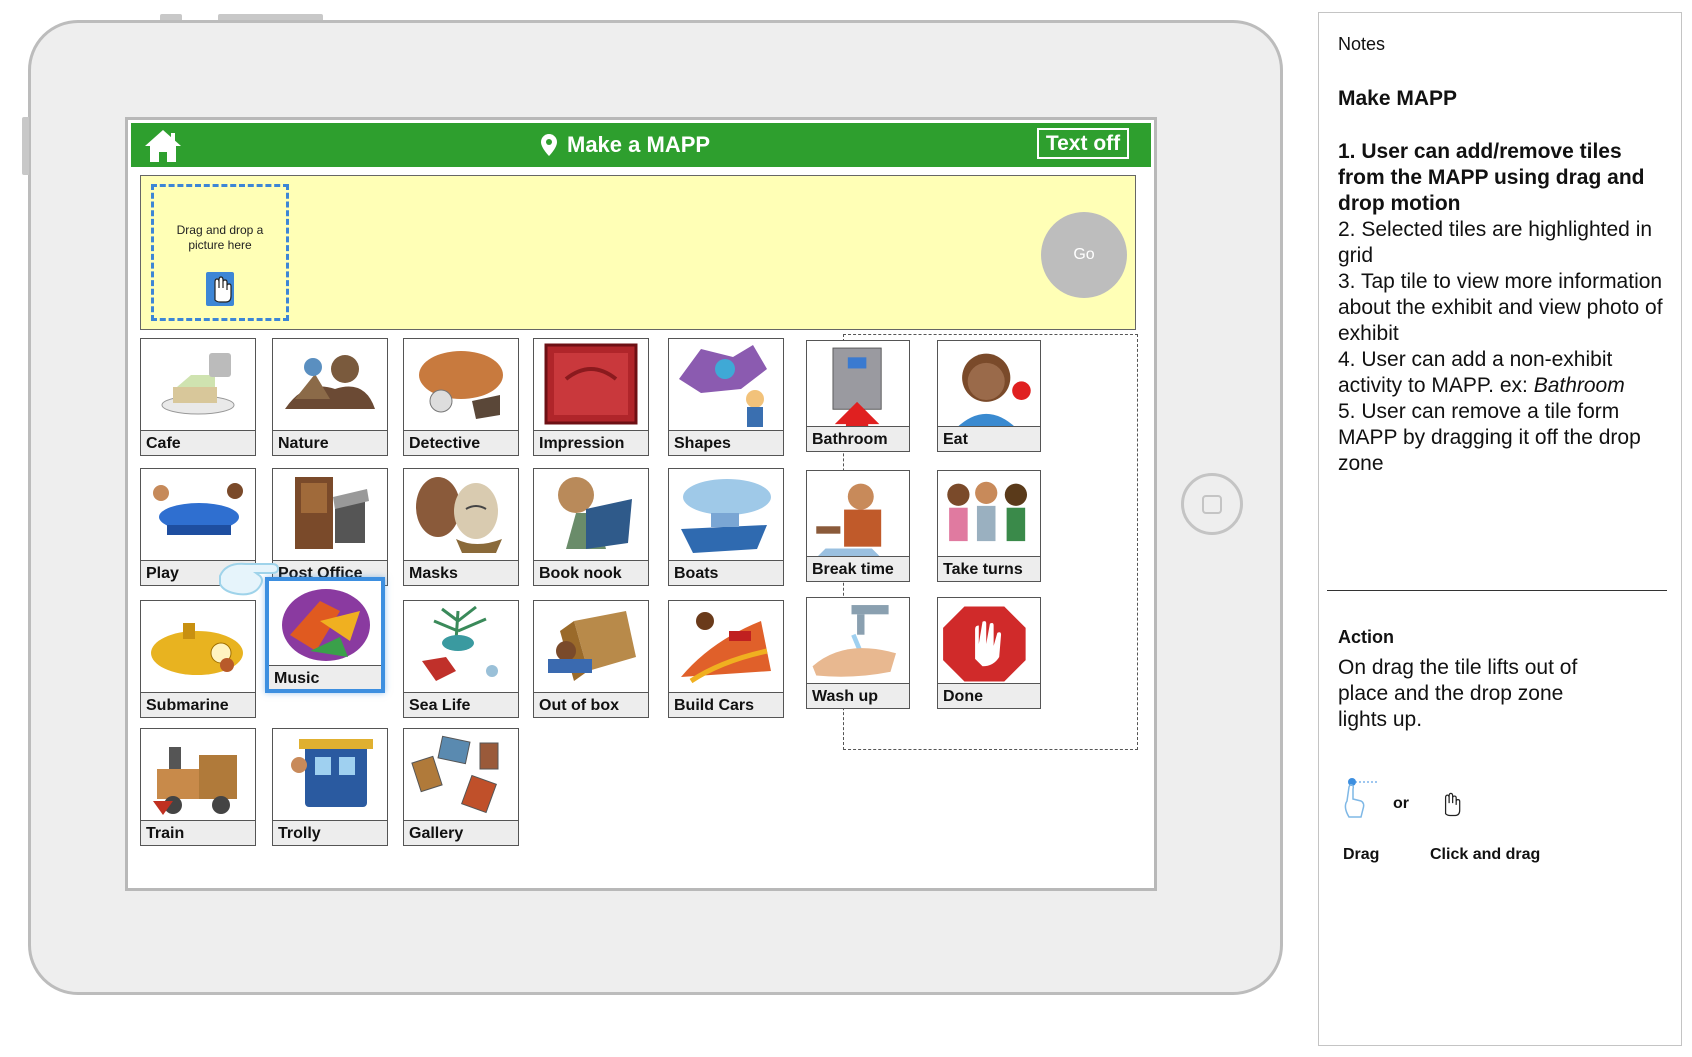 Image resolution: width=1692 pixels, height=1057 pixels. I want to click on tile-label: Wash up, so click(858, 695).